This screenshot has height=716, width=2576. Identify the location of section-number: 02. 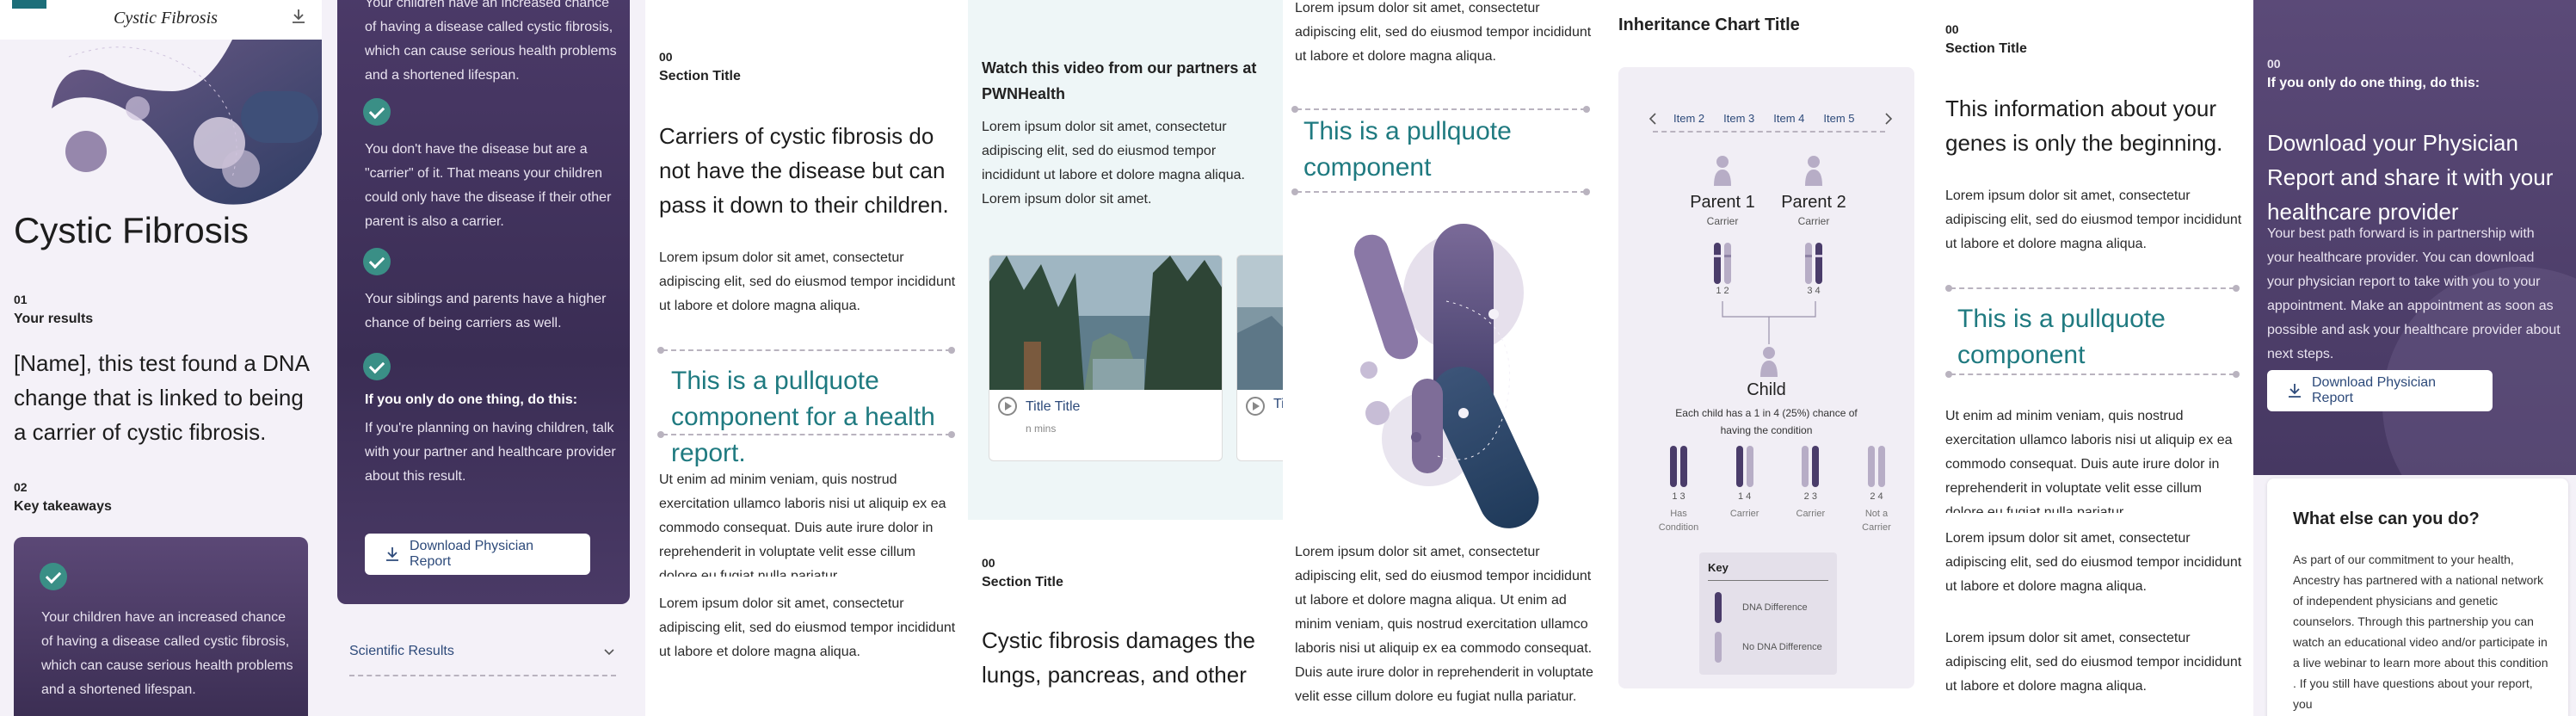
(21, 487).